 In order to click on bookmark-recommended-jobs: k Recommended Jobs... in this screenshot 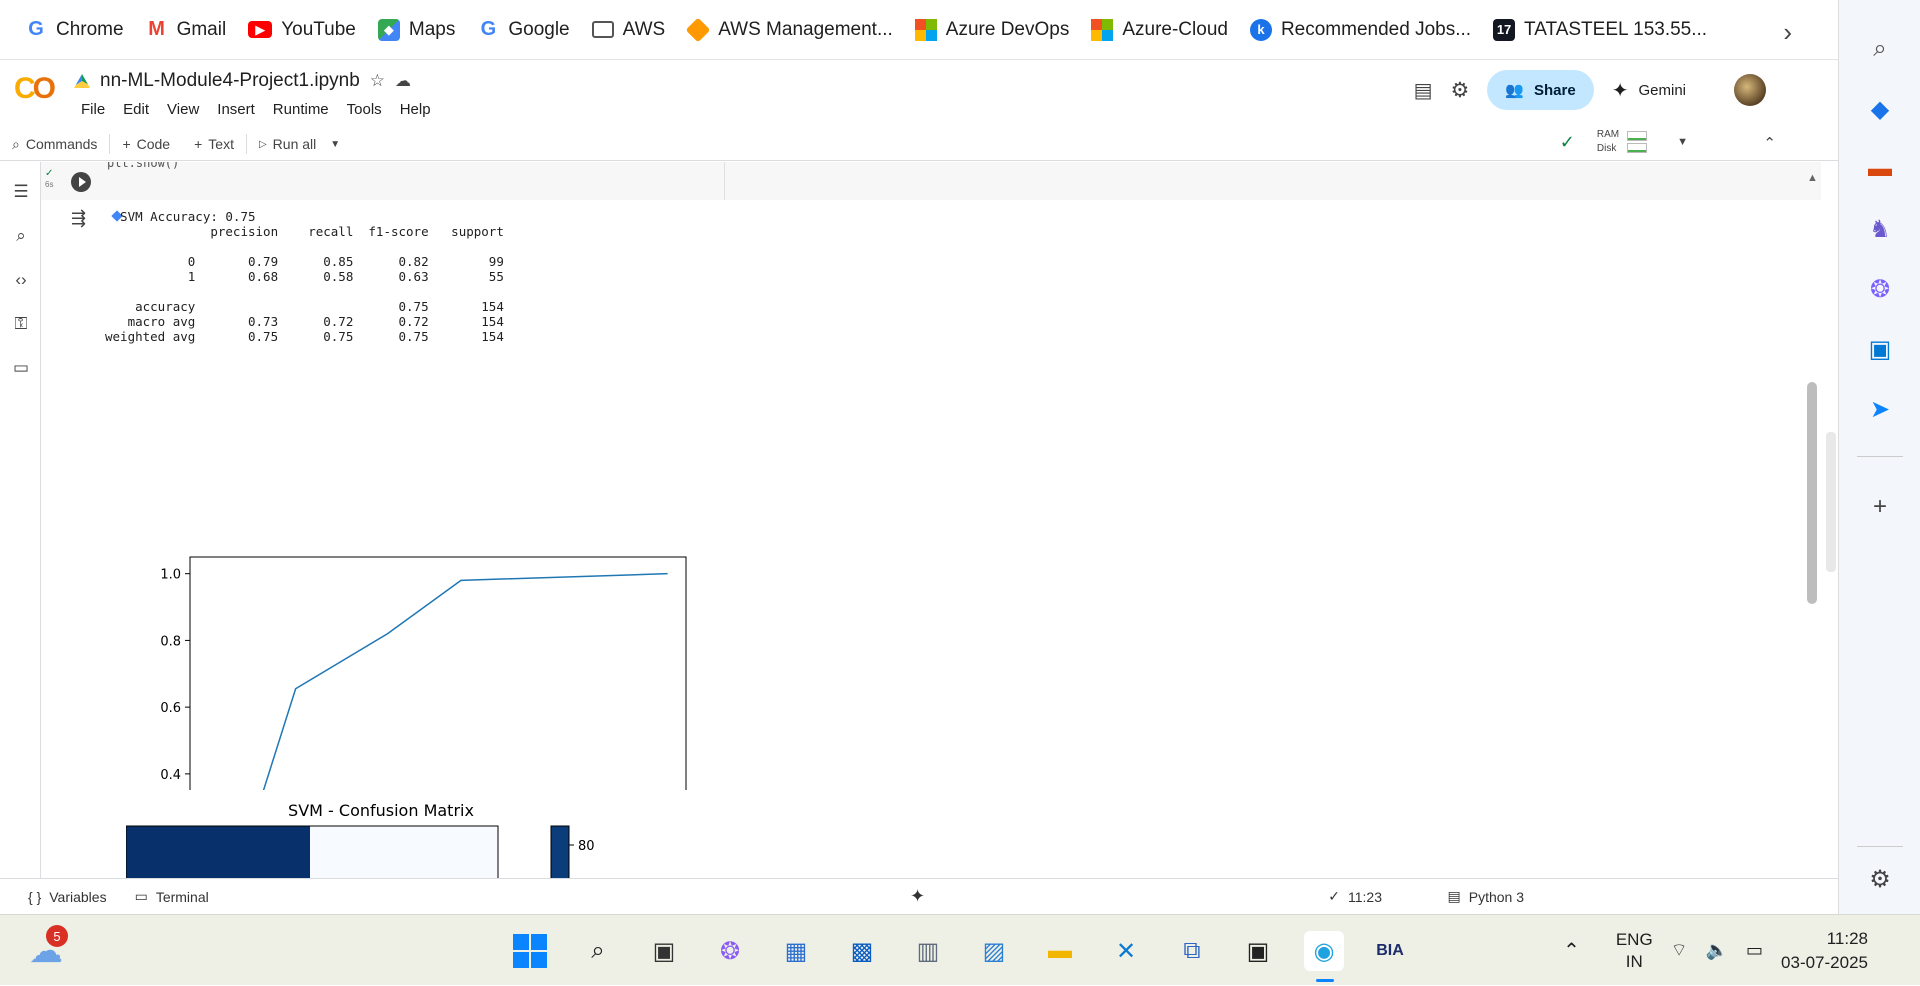, I will do `click(1360, 30)`.